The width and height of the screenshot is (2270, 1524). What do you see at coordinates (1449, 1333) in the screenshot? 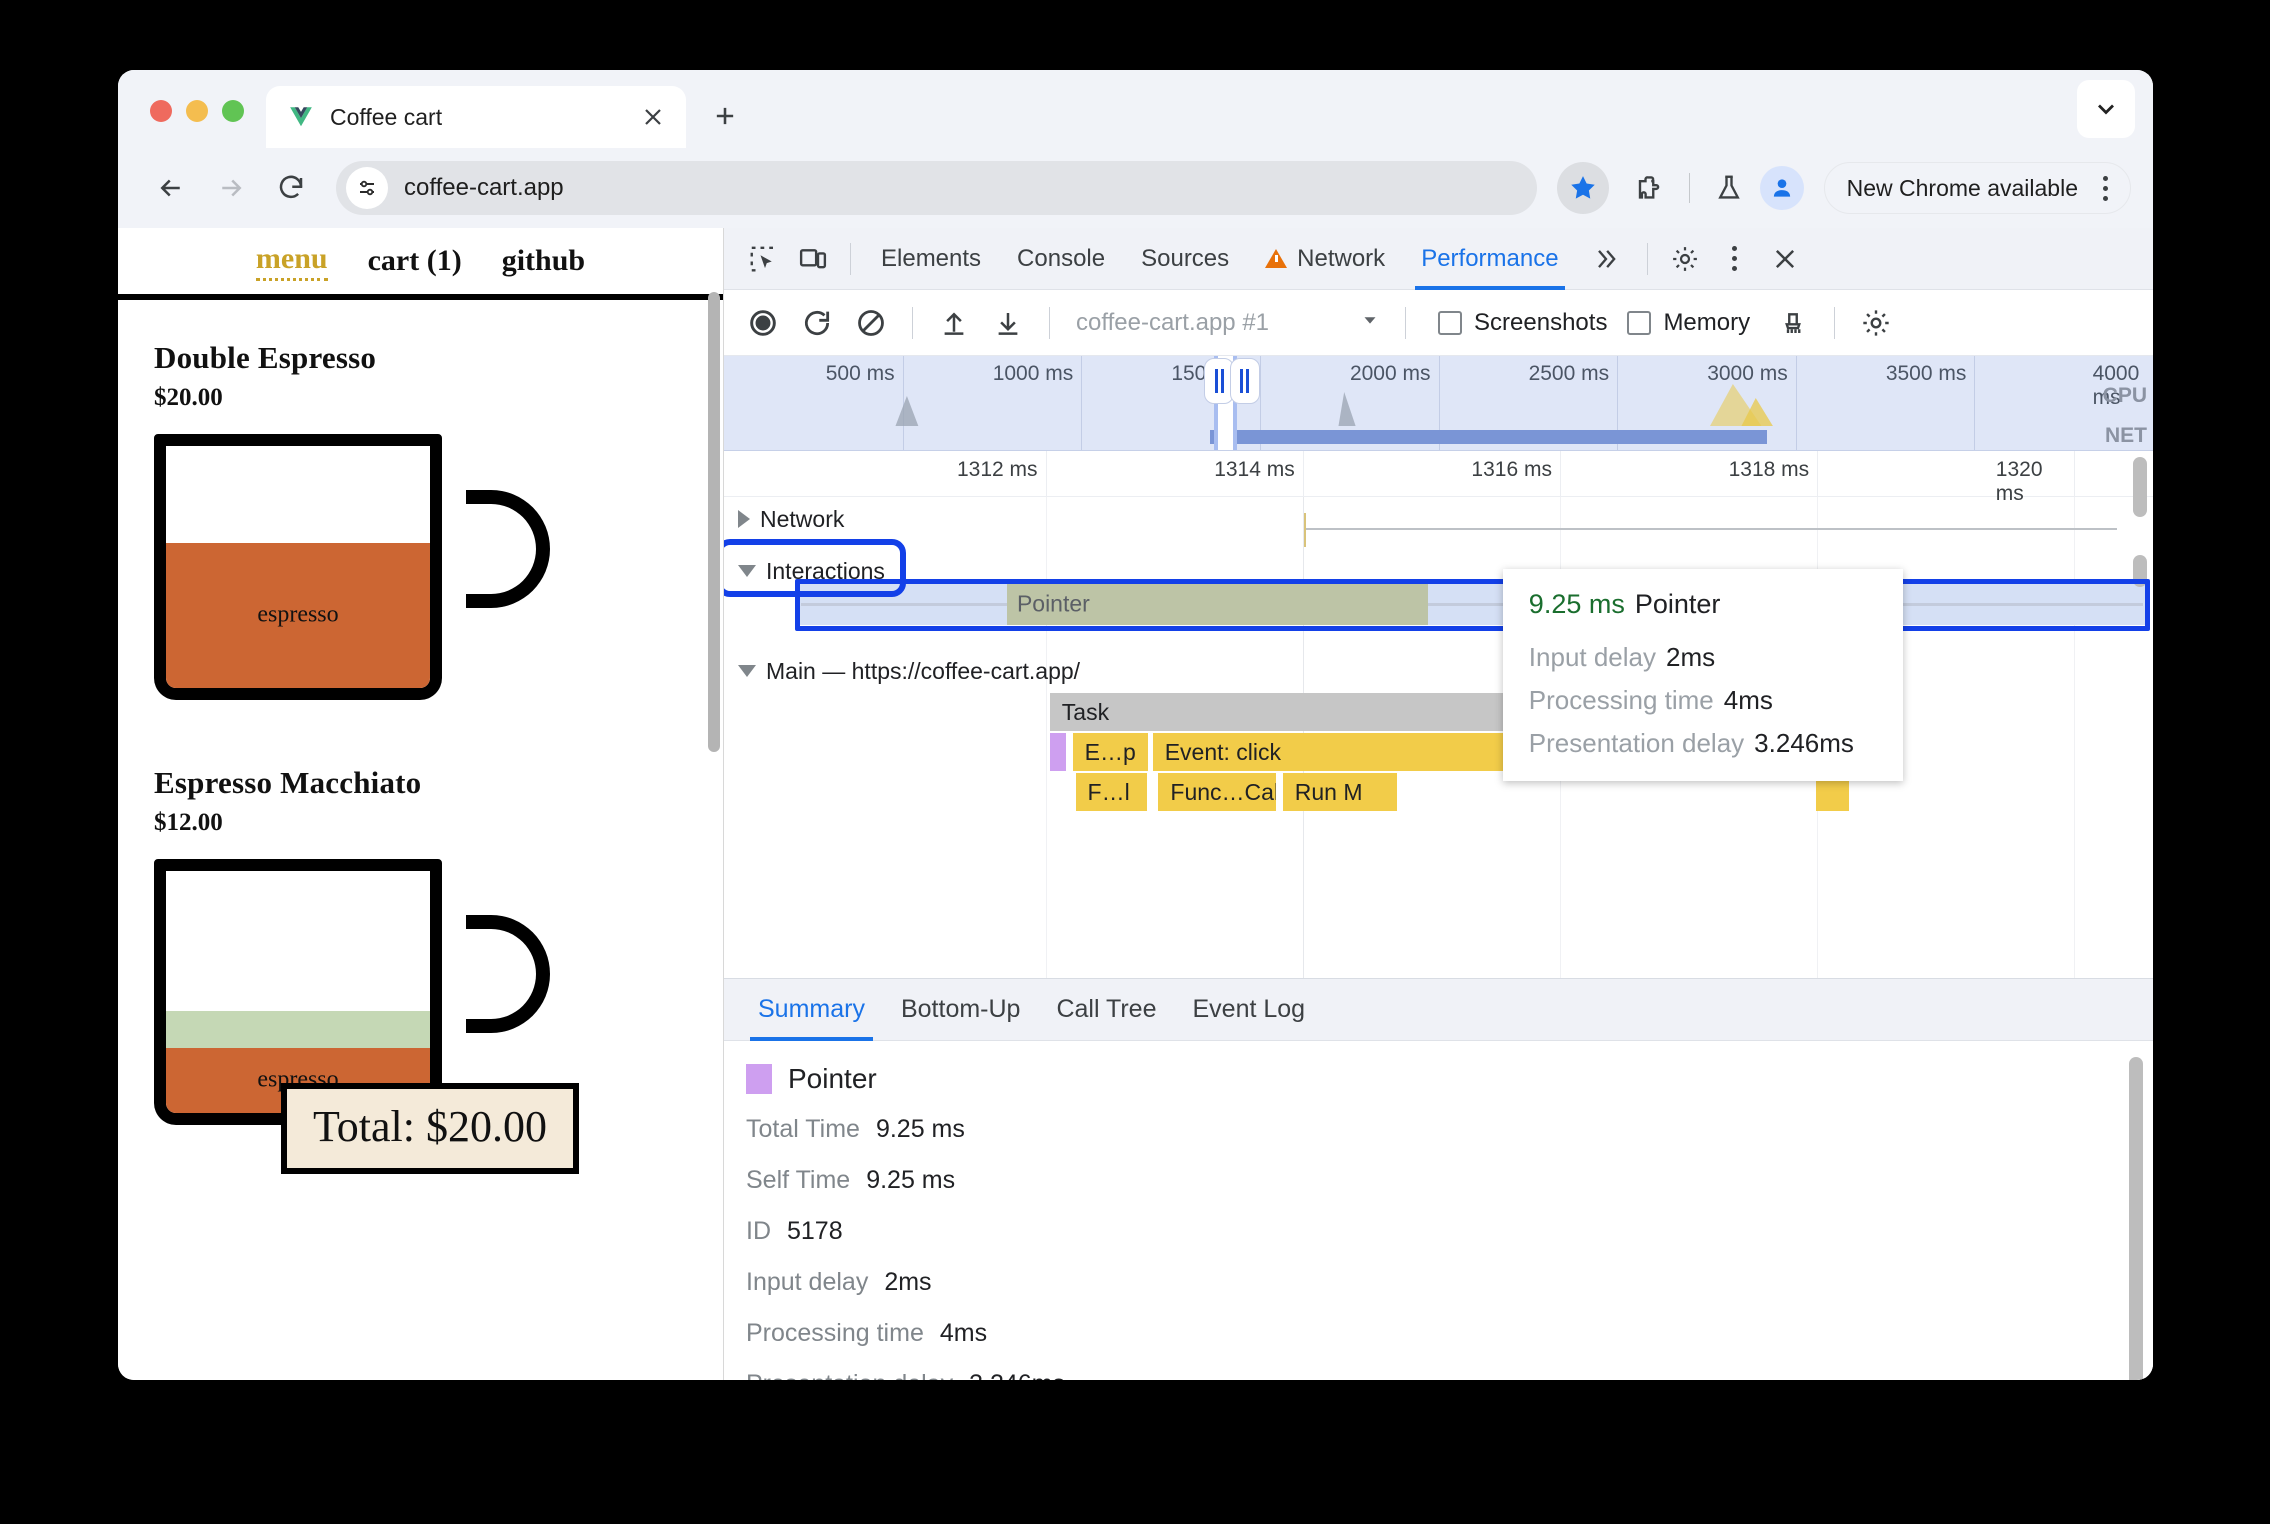
I see `summary-field-processing-time: Processing time 4ms` at bounding box center [1449, 1333].